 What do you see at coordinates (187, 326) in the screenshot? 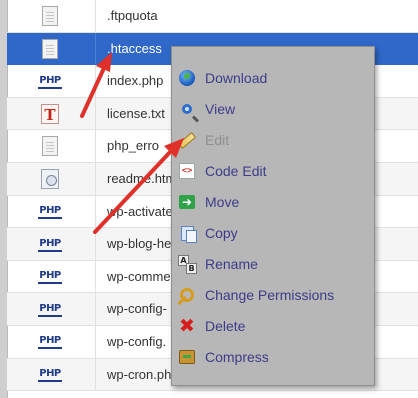
I see `delete-x-icon: ✖` at bounding box center [187, 326].